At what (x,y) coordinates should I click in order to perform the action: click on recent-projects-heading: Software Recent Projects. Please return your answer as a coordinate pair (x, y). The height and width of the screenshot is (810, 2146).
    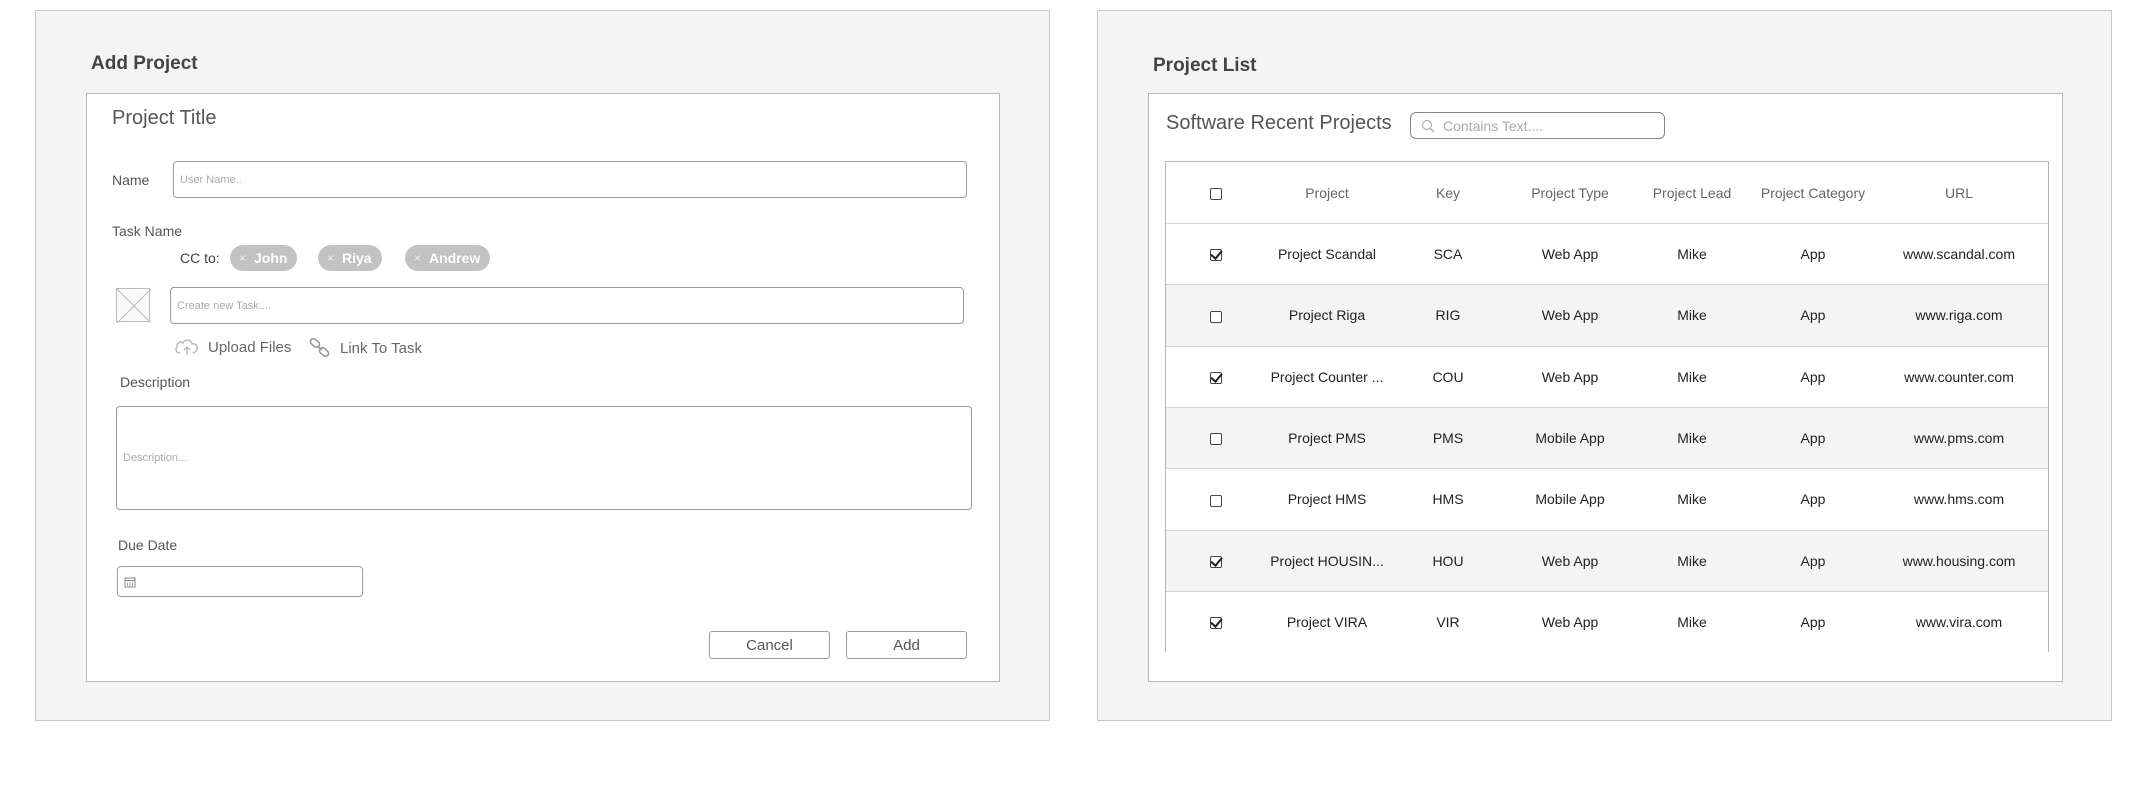
    Looking at the image, I should click on (1279, 123).